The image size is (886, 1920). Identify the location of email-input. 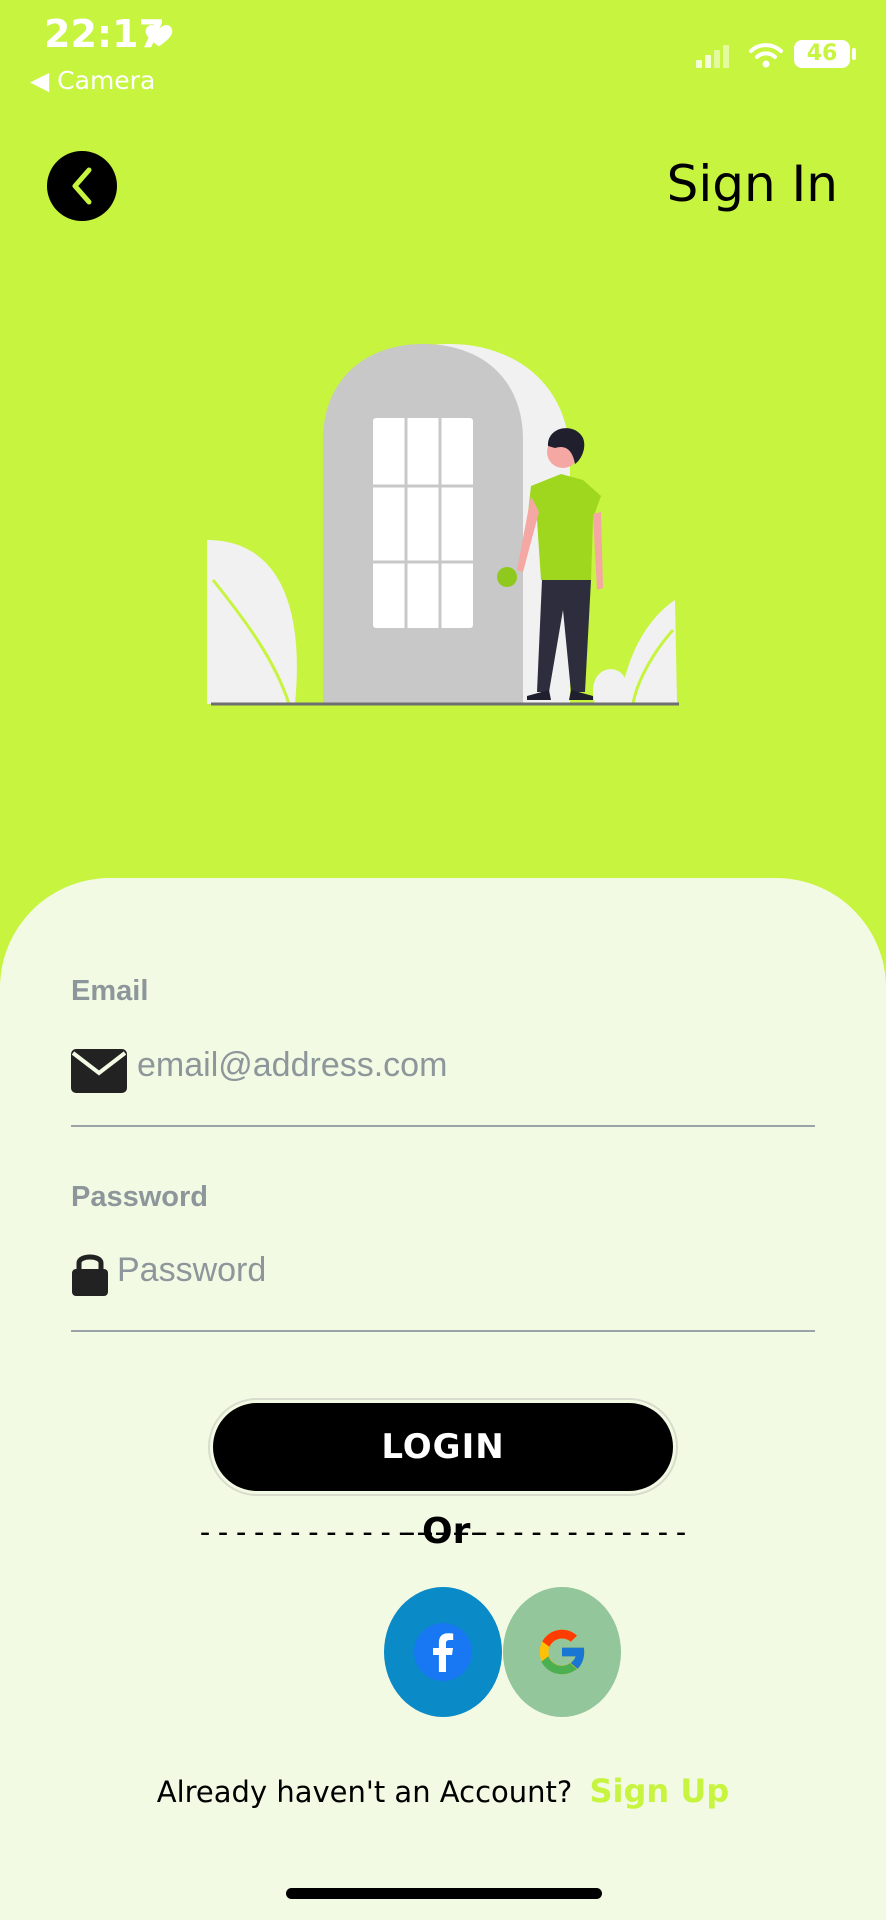
(472, 1065).